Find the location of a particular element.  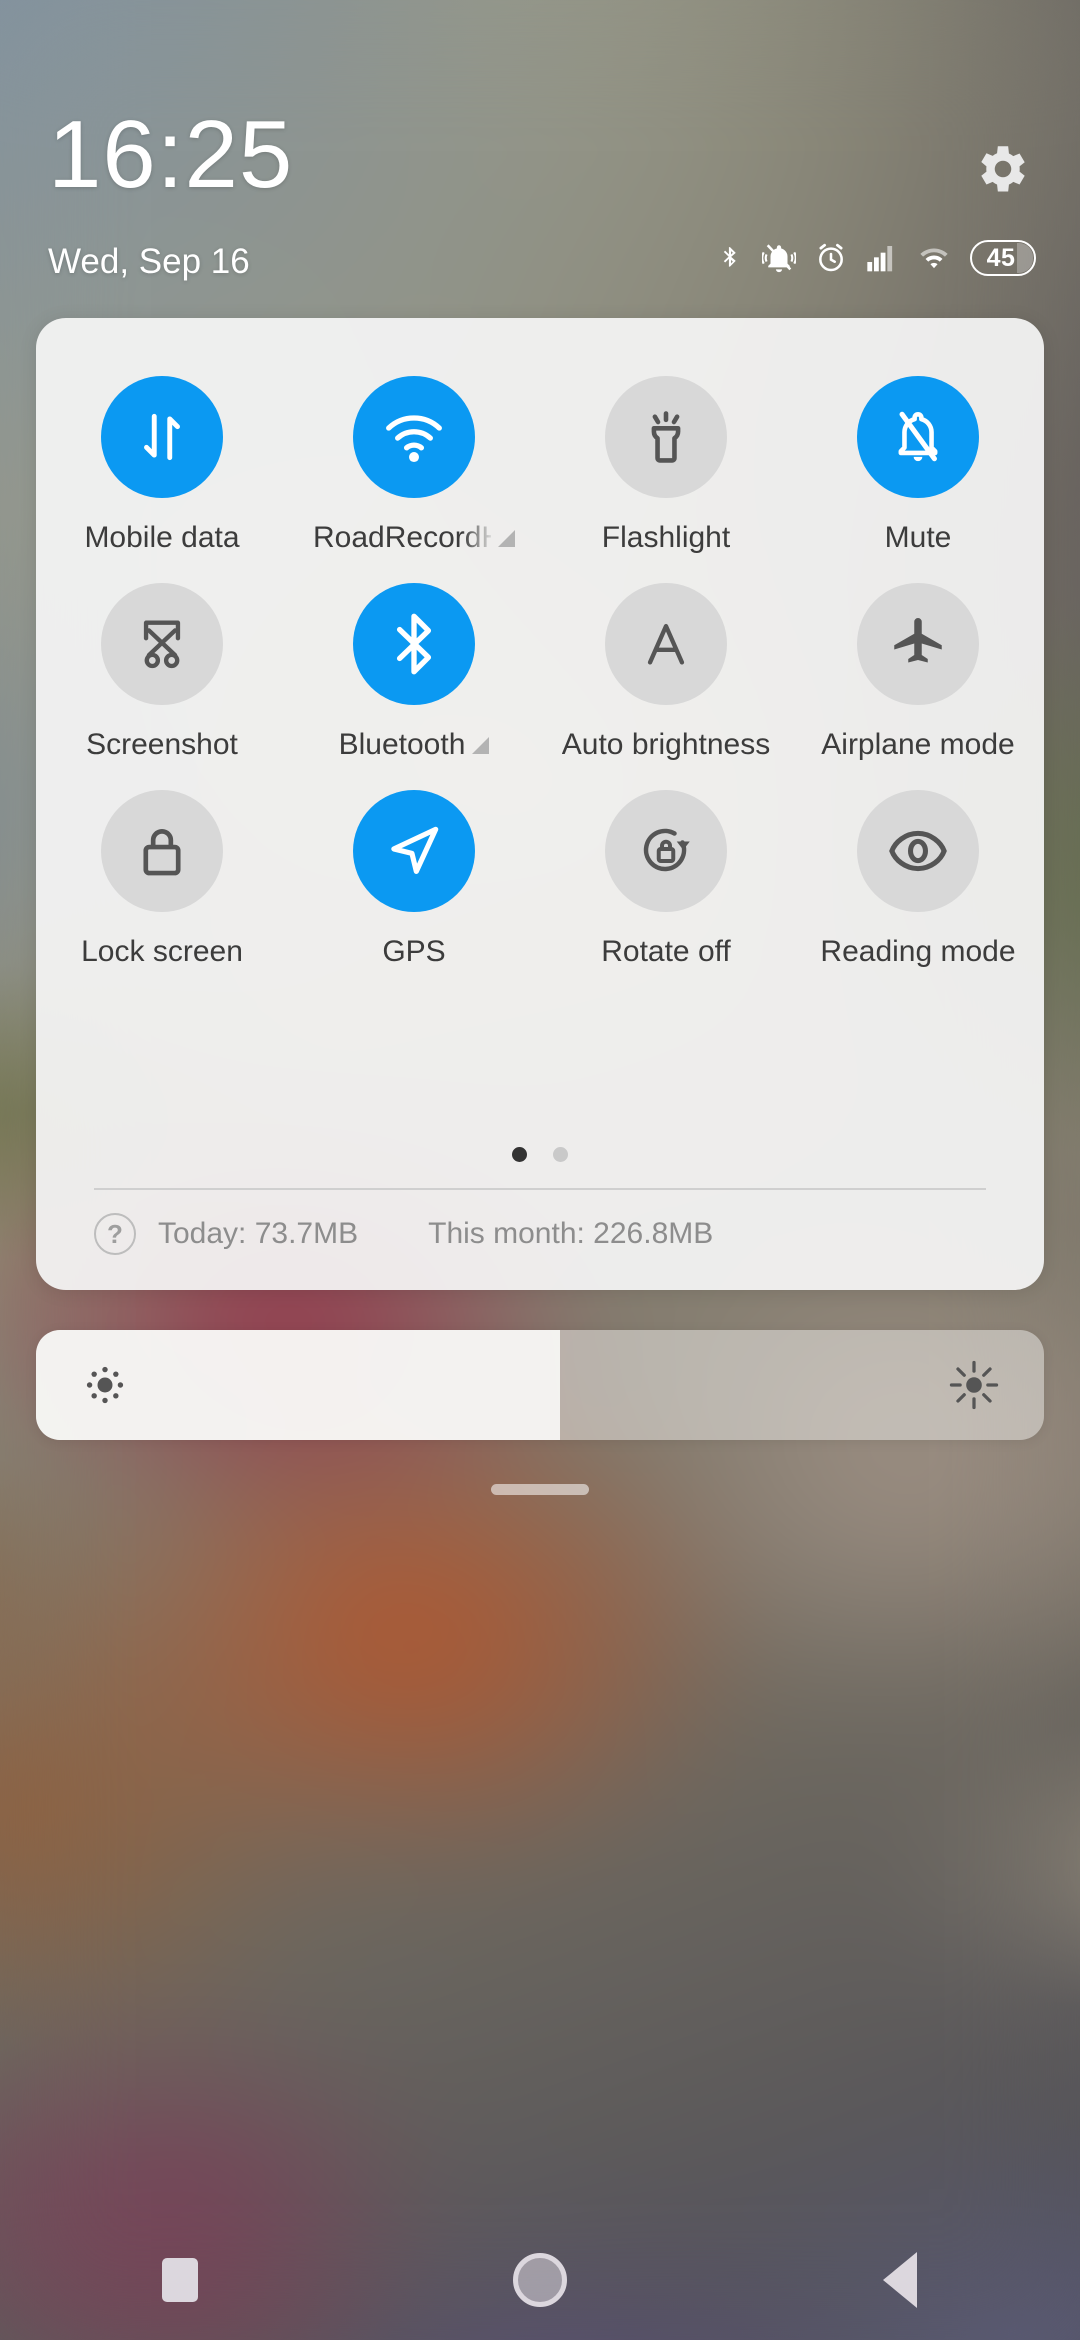

navigation-arrow-icon is located at coordinates (415, 850).